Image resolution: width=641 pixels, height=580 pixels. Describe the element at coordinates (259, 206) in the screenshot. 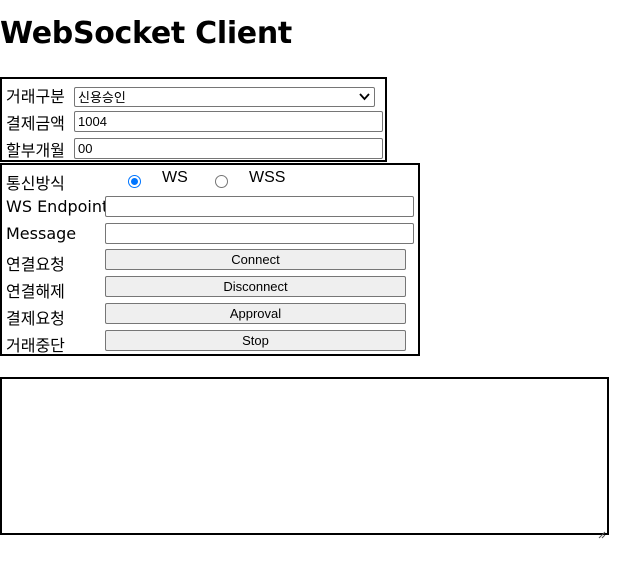

I see `endpoint-input` at that location.